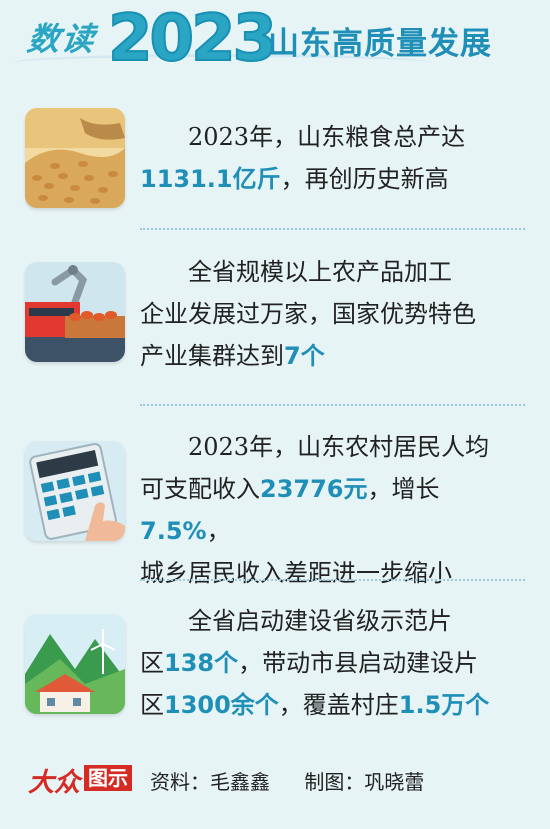  What do you see at coordinates (200, 489) in the screenshot?
I see `text-segment: 可支配收入` at bounding box center [200, 489].